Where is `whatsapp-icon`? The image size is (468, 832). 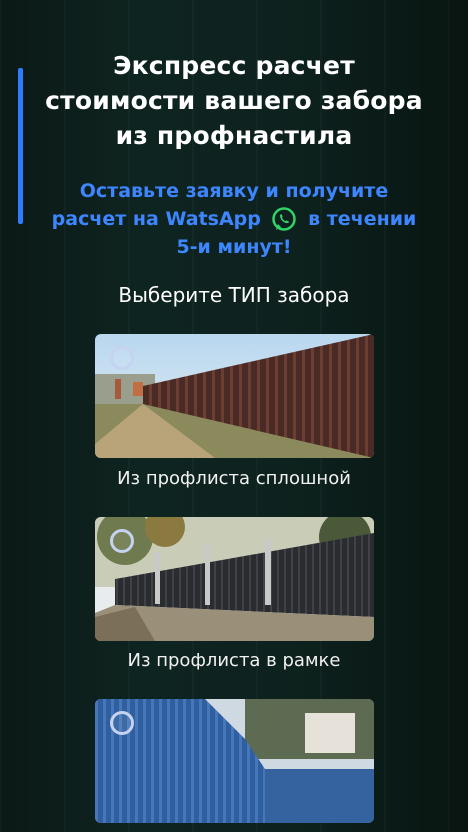
whatsapp-icon is located at coordinates (284, 219).